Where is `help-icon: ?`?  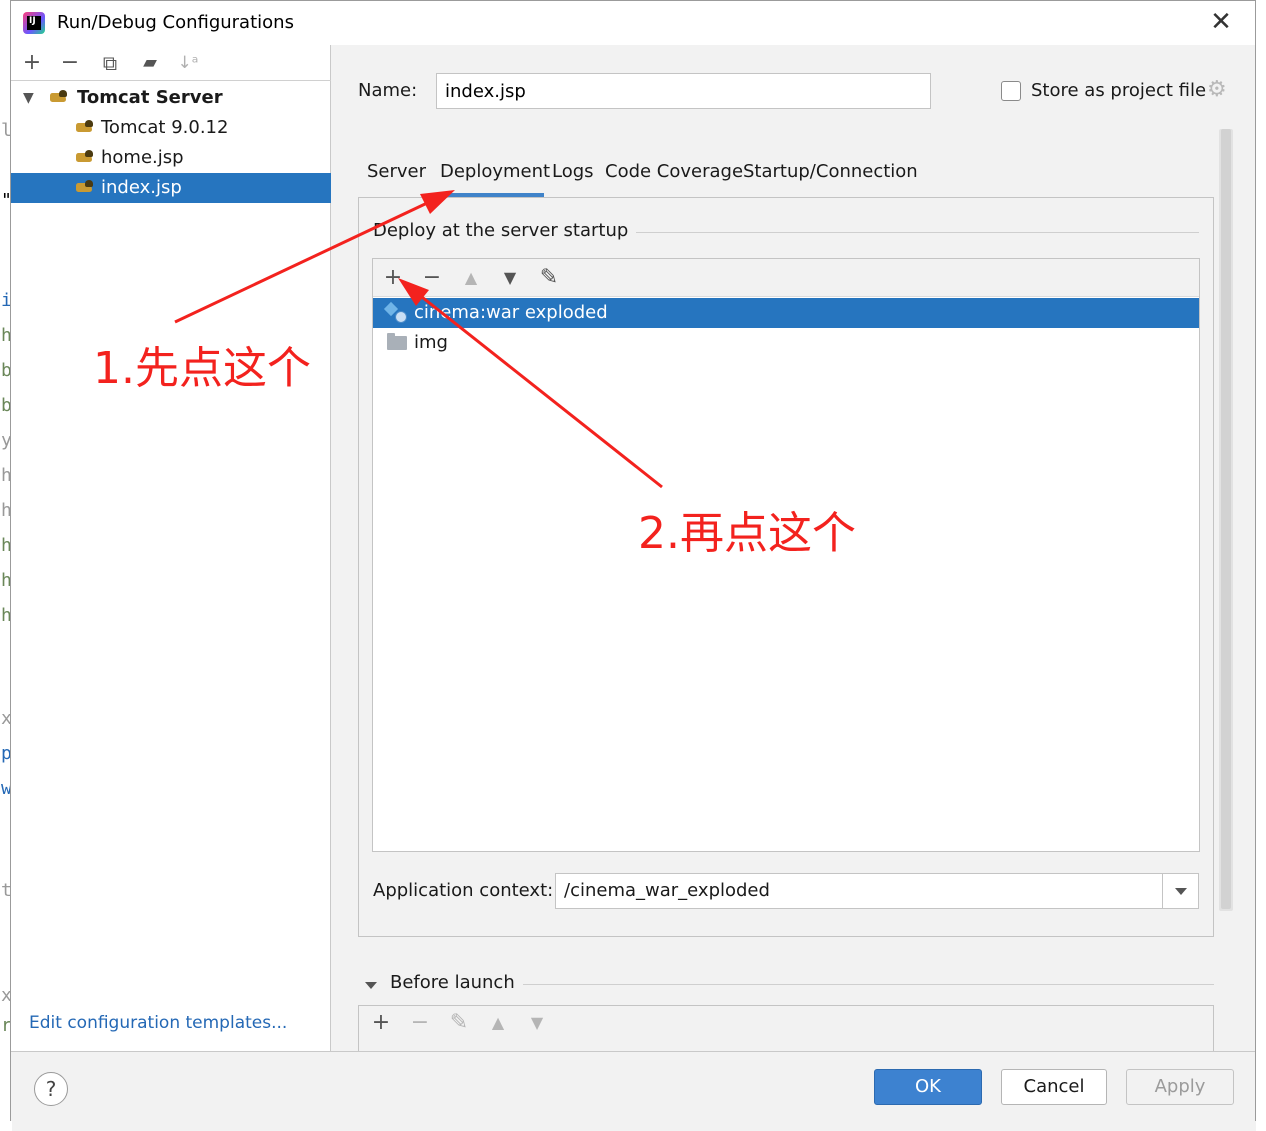 help-icon: ? is located at coordinates (51, 1089).